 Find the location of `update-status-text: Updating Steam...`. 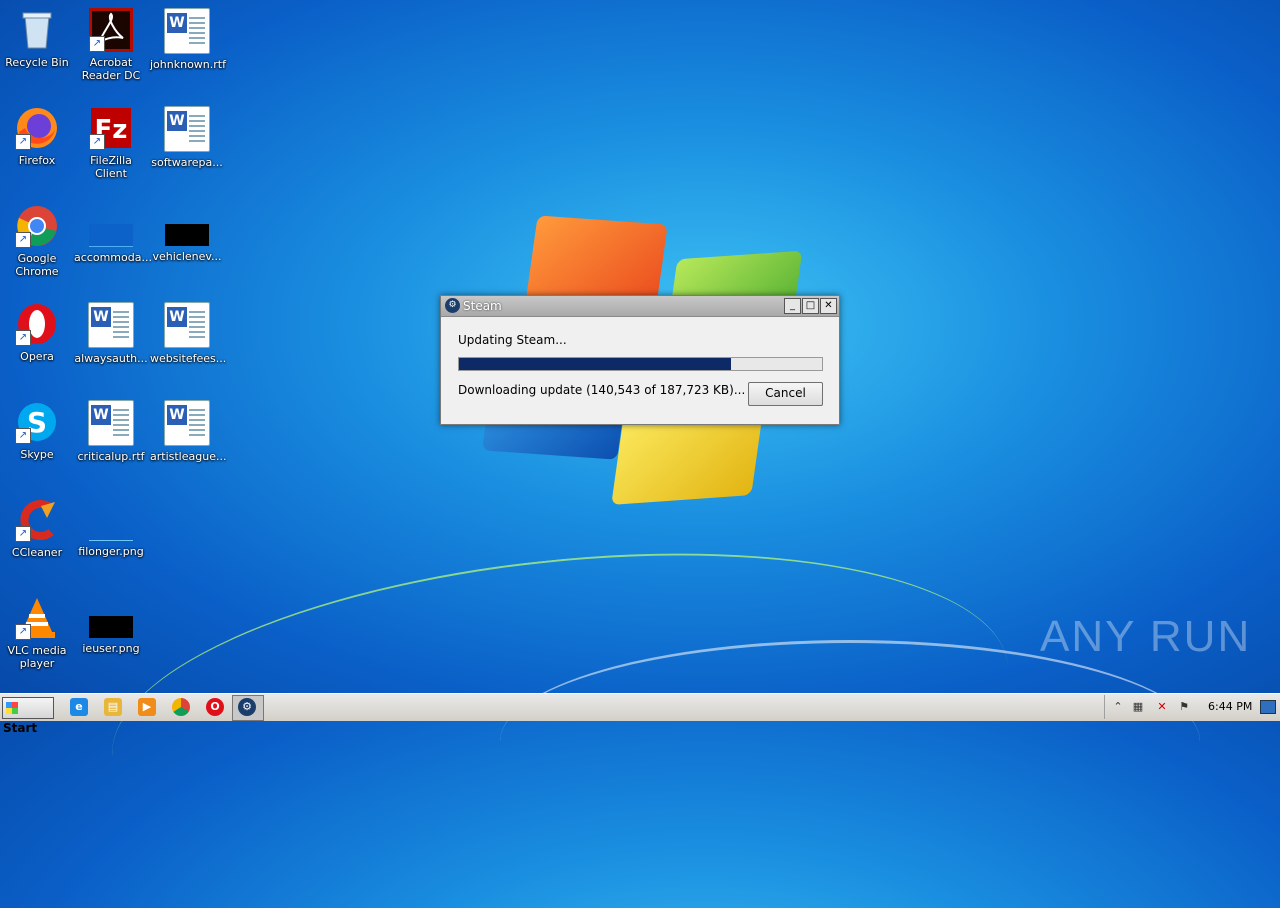

update-status-text: Updating Steam... is located at coordinates (512, 340).